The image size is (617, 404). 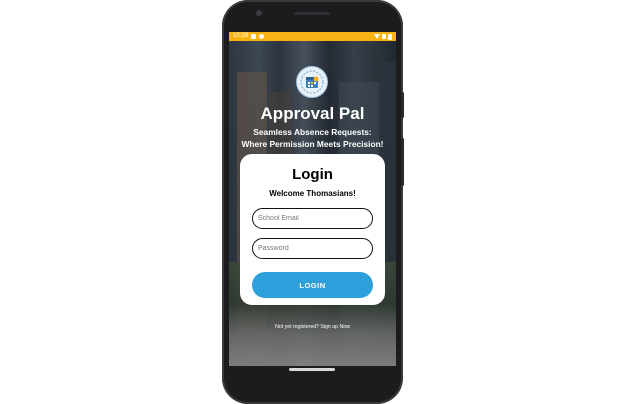 I want to click on status-bar: 10:29, so click(x=312, y=36).